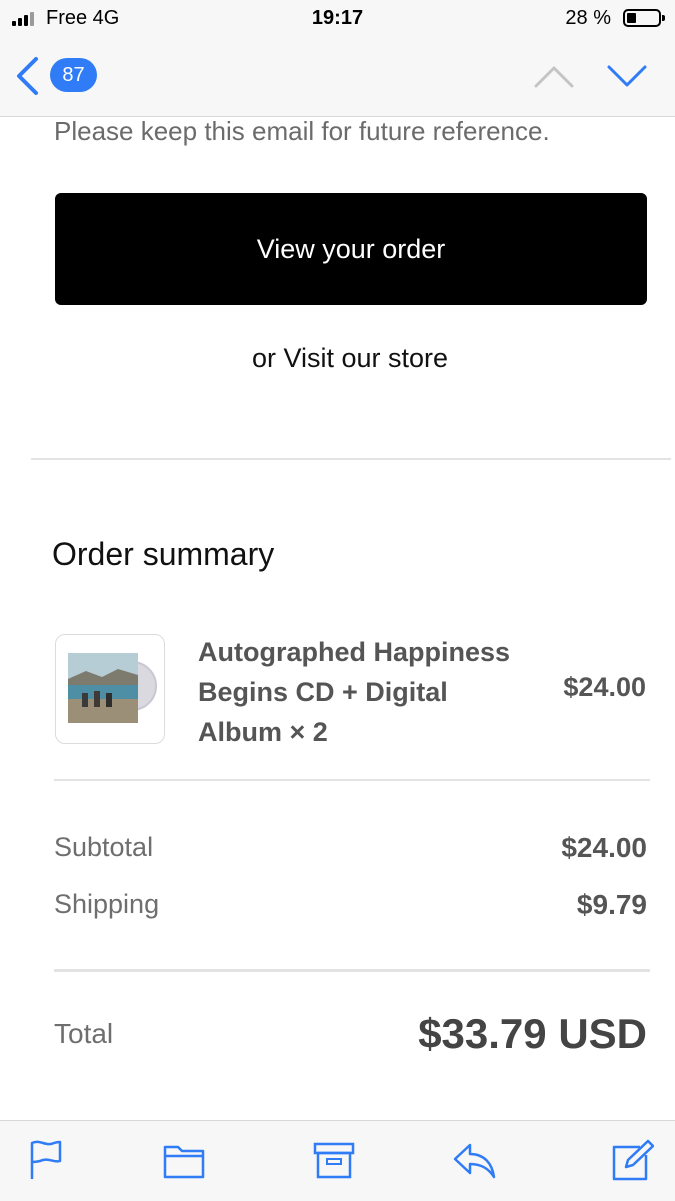 This screenshot has width=675, height=1201. What do you see at coordinates (337, 19) in the screenshot?
I see `status-bar: Free 4G 19:17 28 %` at bounding box center [337, 19].